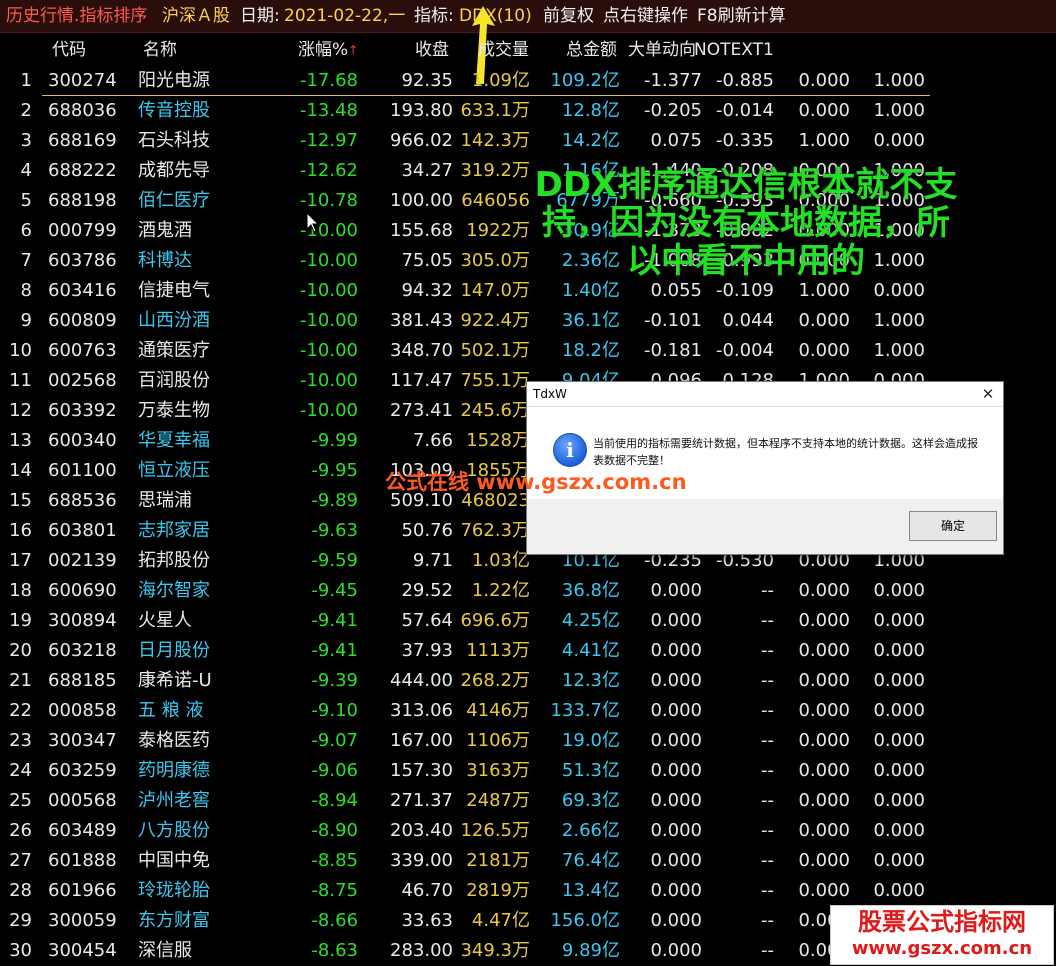  What do you see at coordinates (69, 50) in the screenshot?
I see `column-header-code: 代码` at bounding box center [69, 50].